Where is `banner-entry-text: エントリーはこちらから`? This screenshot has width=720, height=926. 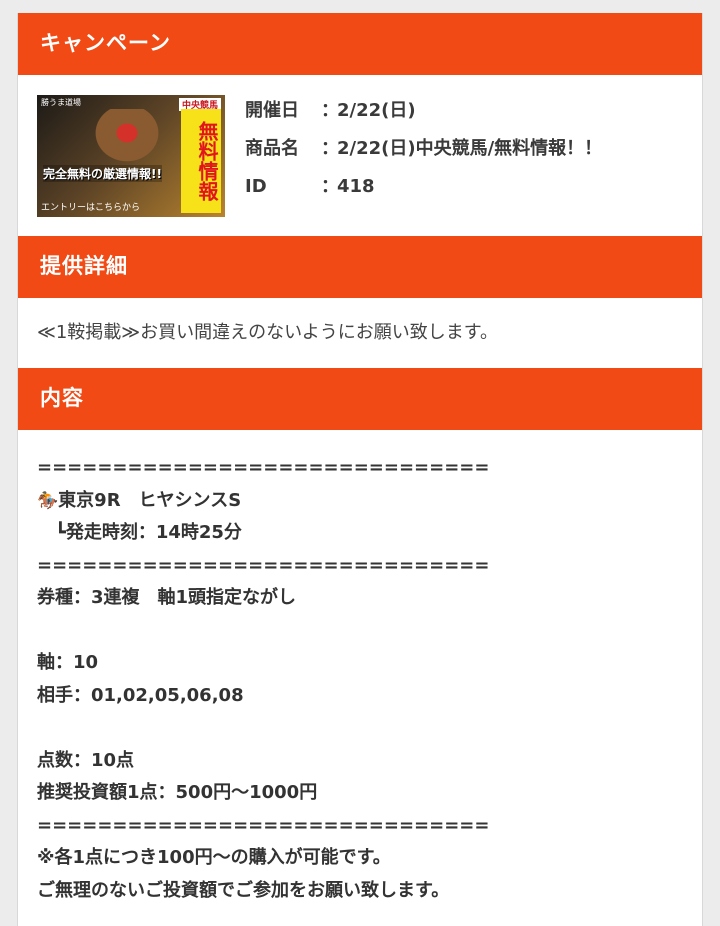
banner-entry-text: エントリーはこちらから is located at coordinates (91, 208).